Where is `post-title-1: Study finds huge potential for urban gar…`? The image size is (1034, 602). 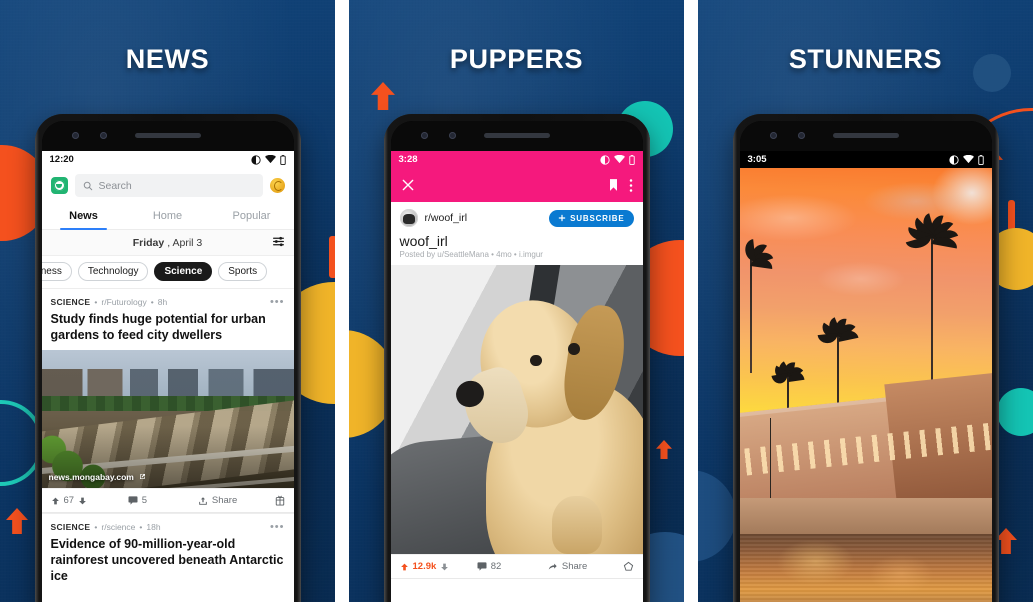
post-title-1: Study finds huge potential for urban gar… is located at coordinates (168, 330).